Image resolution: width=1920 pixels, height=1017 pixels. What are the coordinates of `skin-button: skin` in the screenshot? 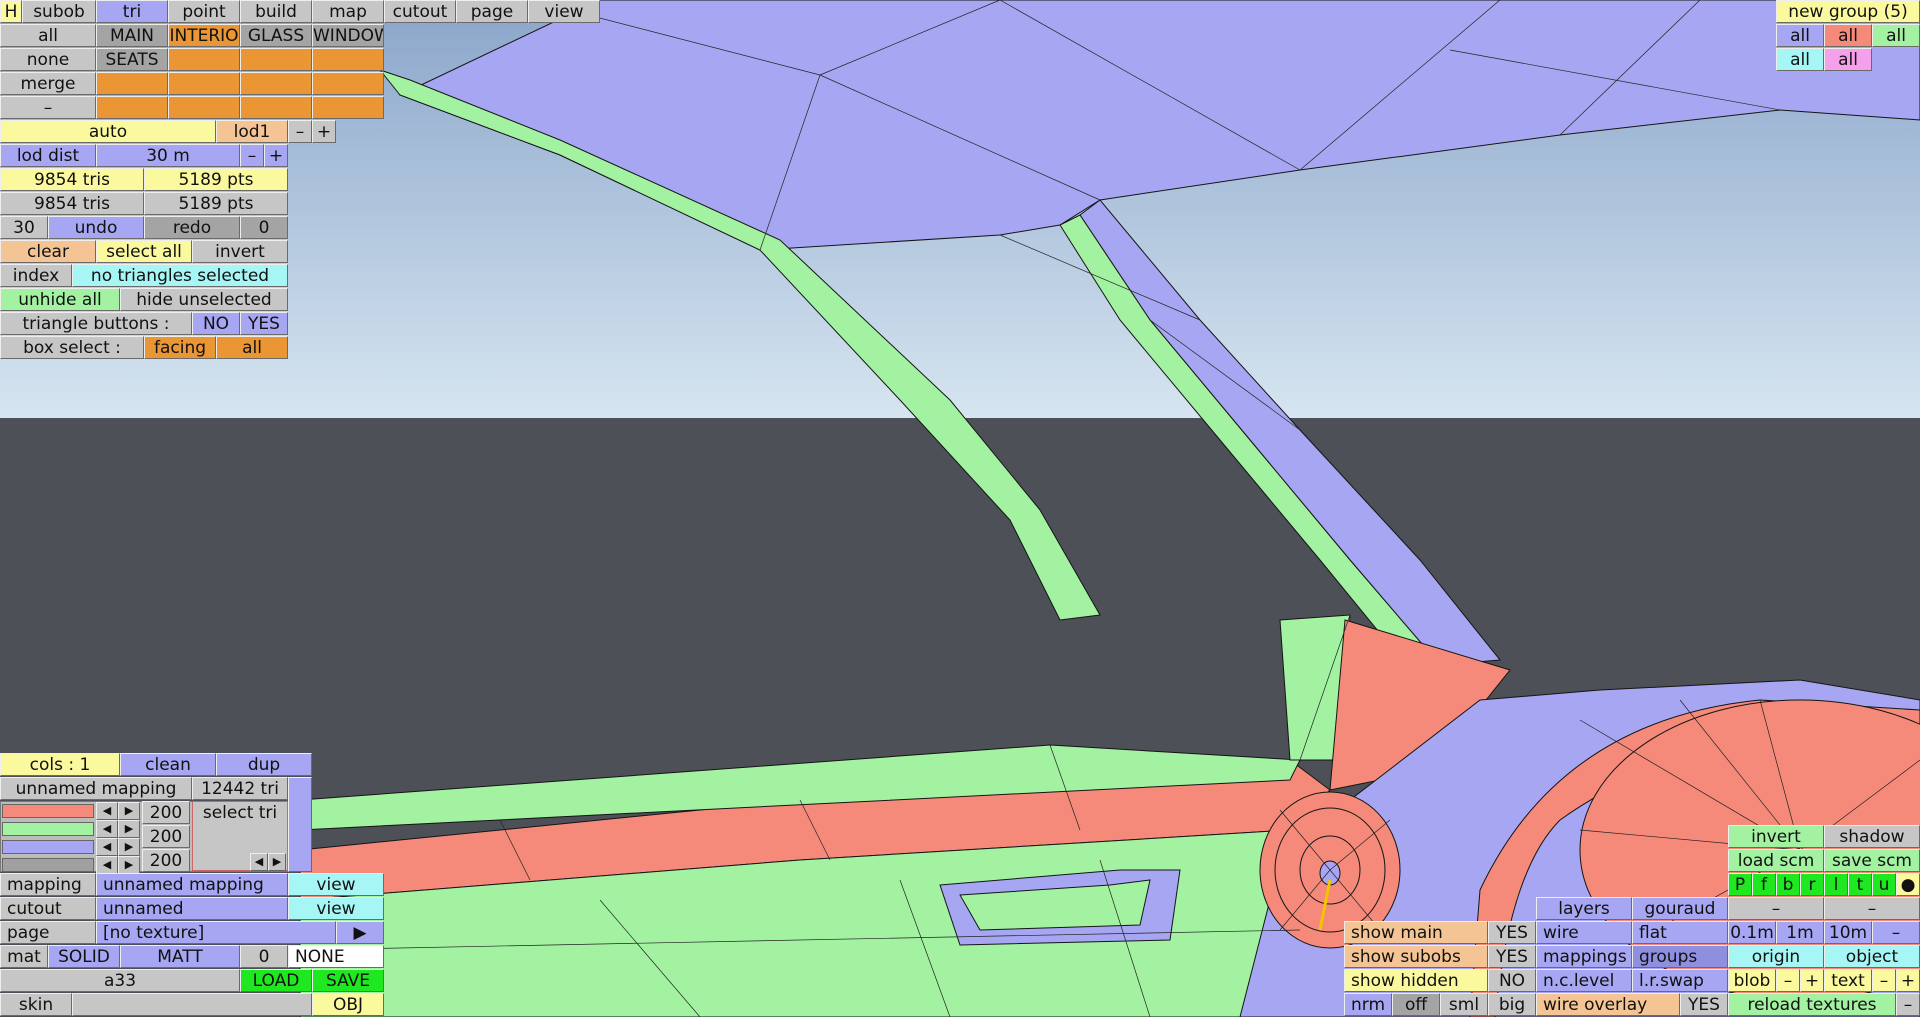 It's located at (36, 1004).